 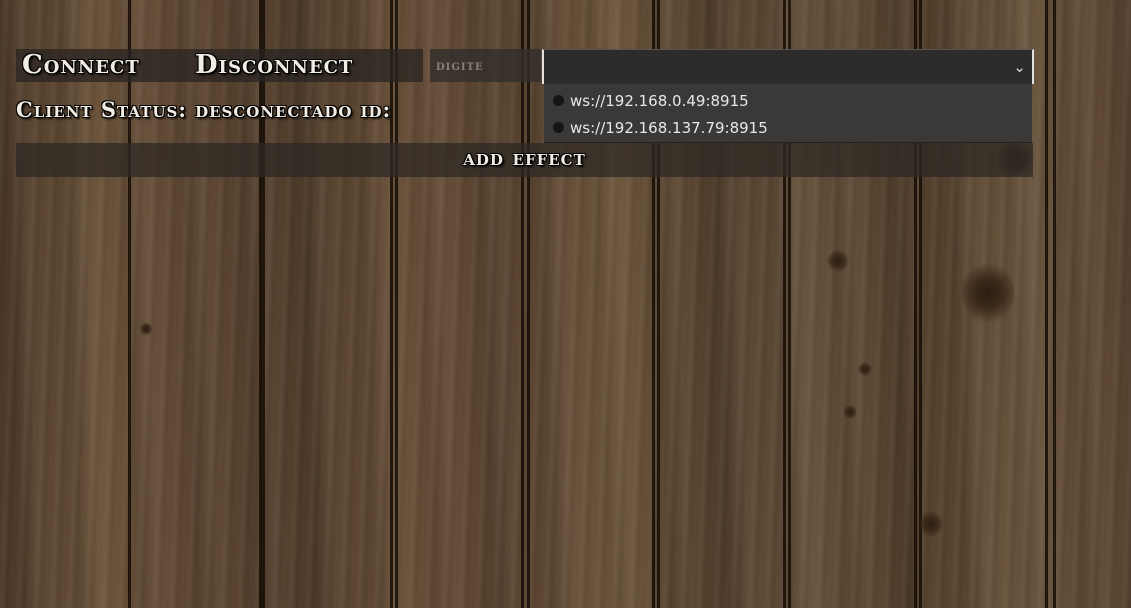 I want to click on dropdown-option-label: ws://192.168.137.79:8915, so click(x=669, y=127).